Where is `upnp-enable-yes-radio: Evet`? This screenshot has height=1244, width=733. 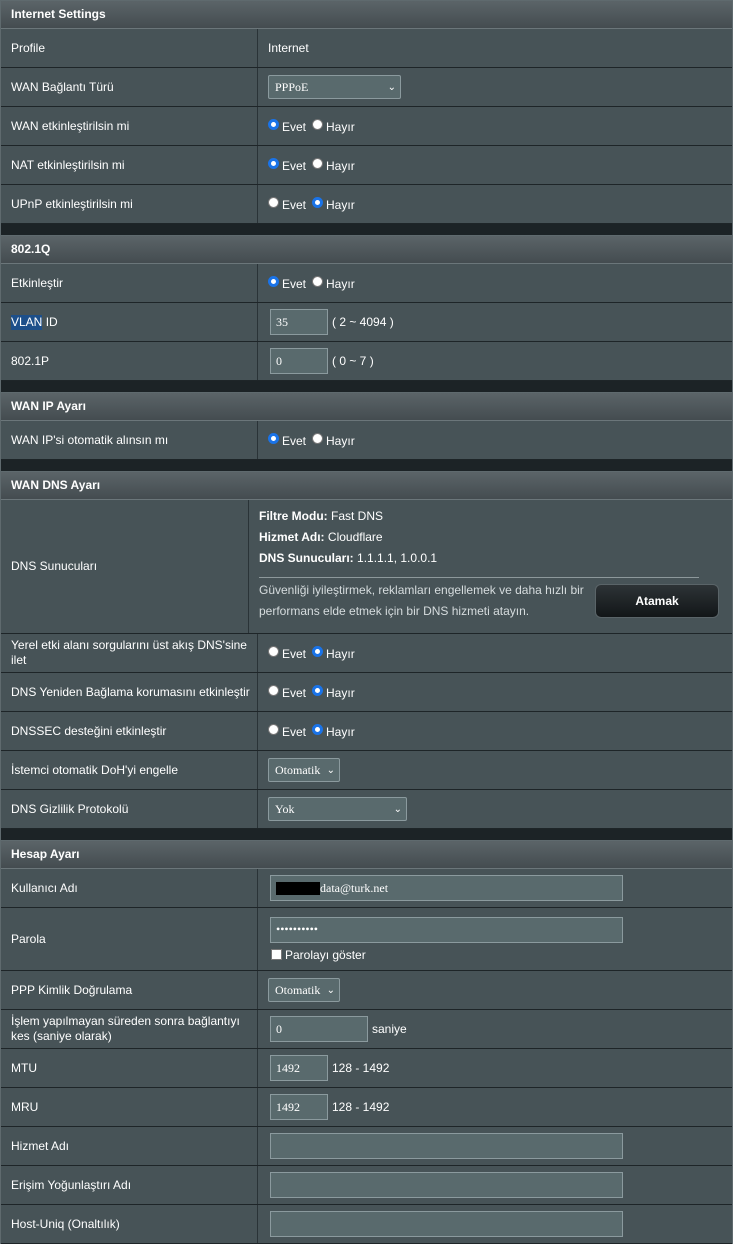
upnp-enable-yes-radio: Evet is located at coordinates (287, 204).